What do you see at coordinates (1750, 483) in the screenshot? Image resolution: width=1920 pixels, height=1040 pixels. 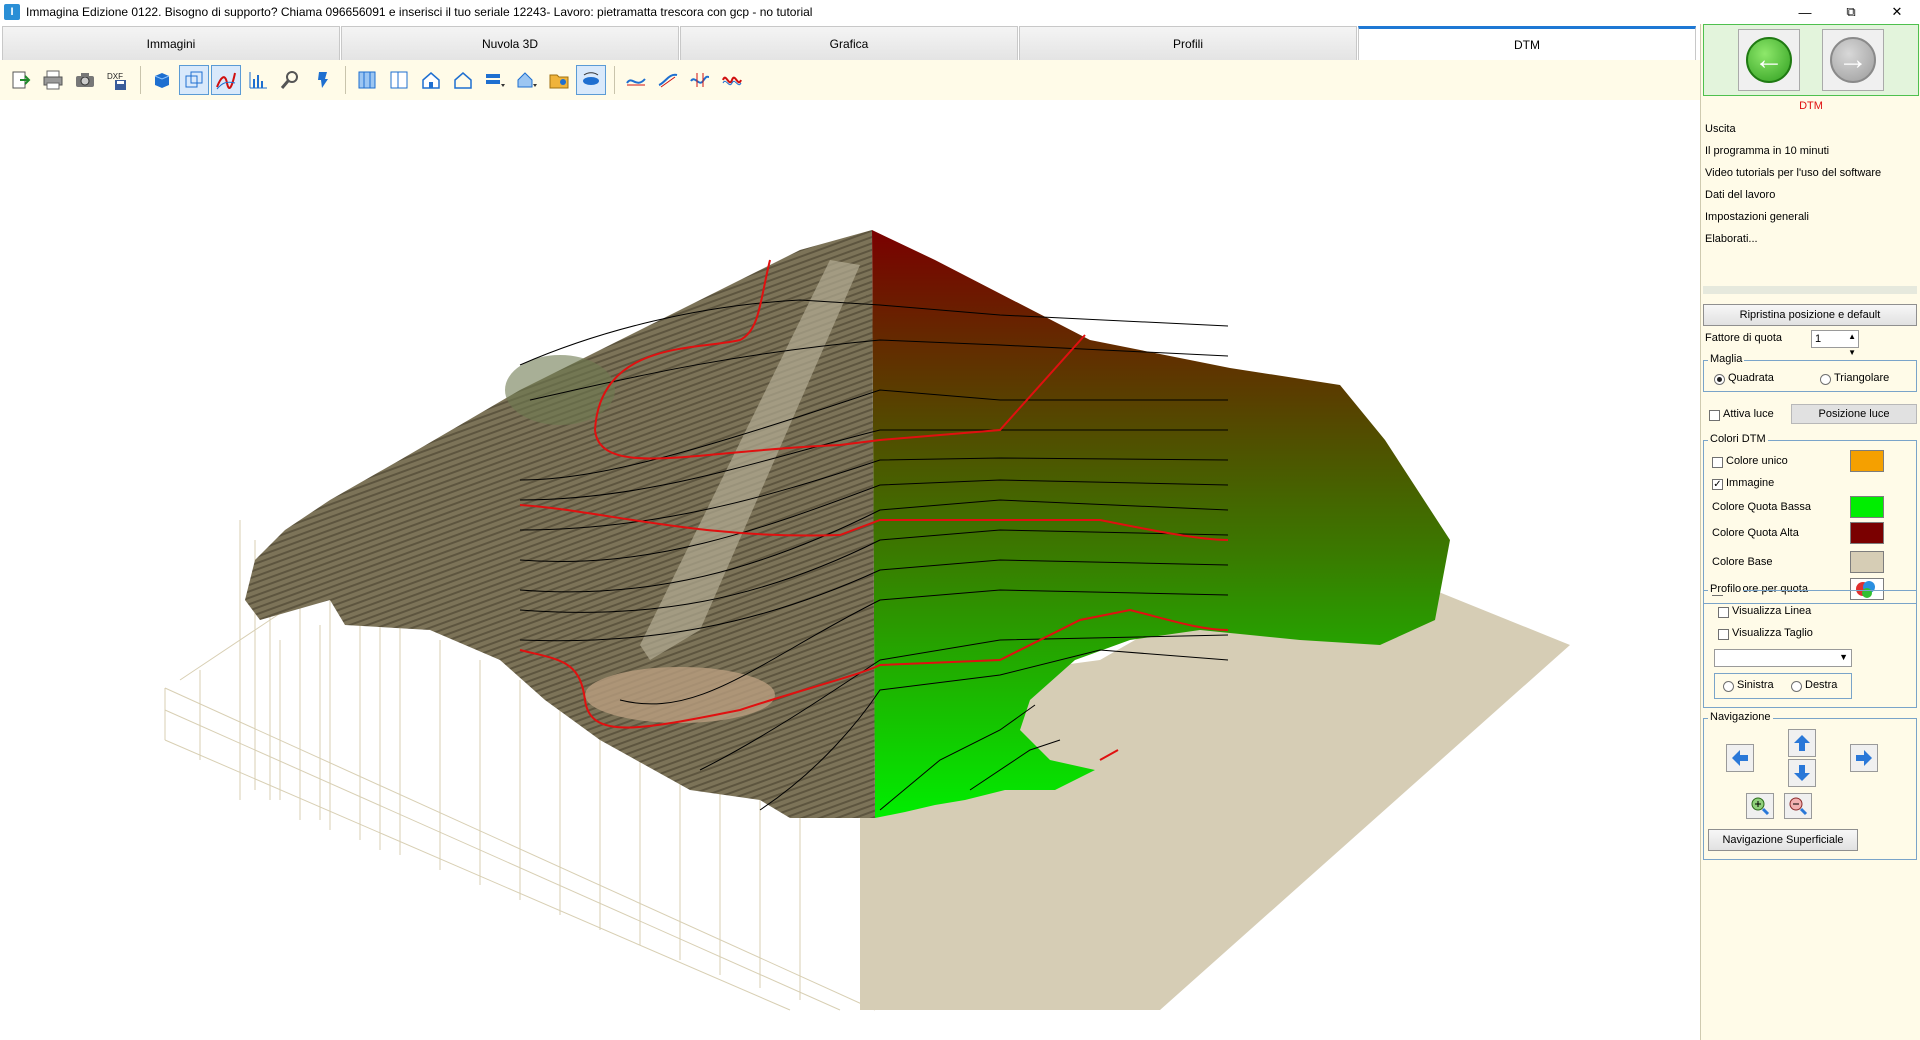 I see `image-label: Immagine` at bounding box center [1750, 483].